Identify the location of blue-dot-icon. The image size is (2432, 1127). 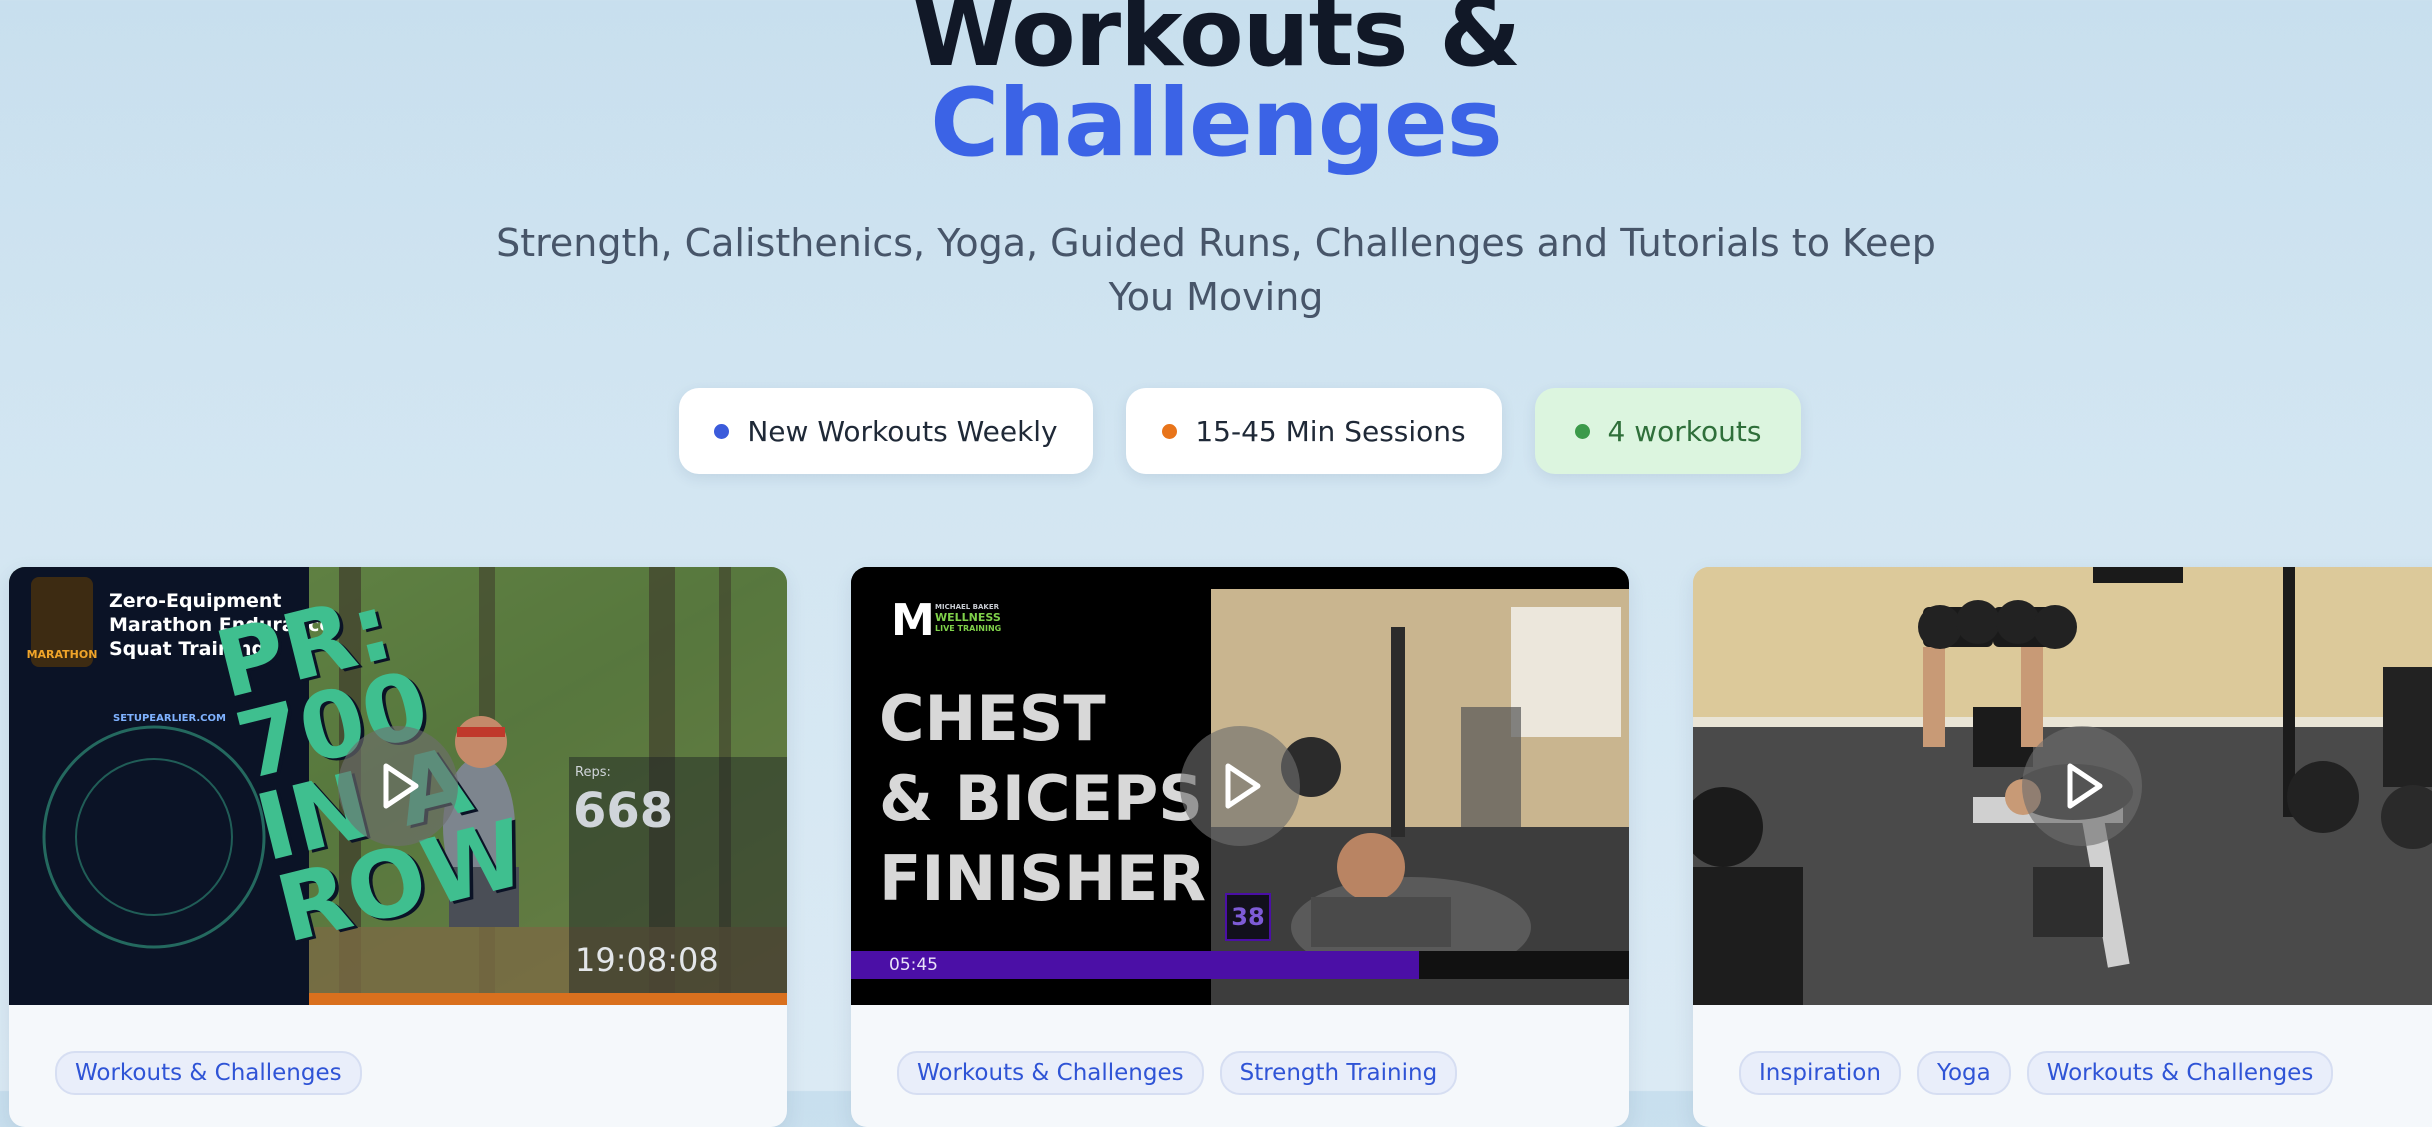
(722, 431).